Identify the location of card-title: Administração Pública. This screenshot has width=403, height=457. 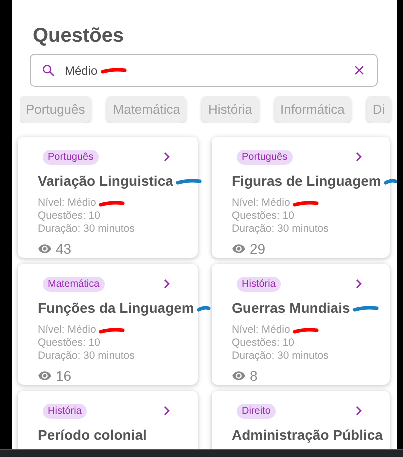
(307, 435).